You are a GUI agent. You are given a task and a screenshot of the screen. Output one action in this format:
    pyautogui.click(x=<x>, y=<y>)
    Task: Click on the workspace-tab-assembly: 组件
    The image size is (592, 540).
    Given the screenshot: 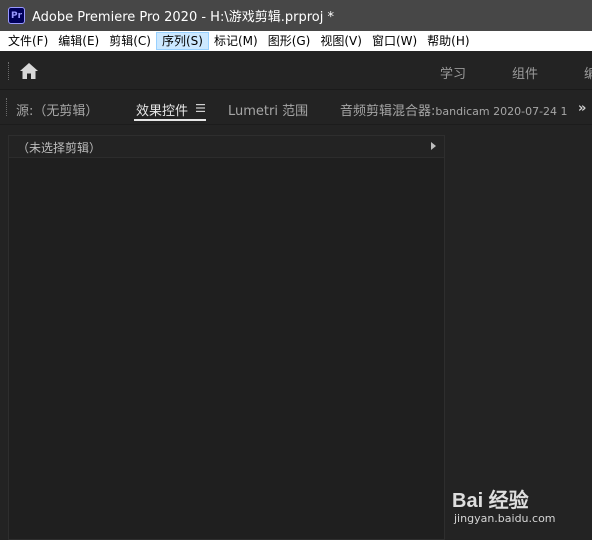 What is the action you would take?
    pyautogui.click(x=525, y=72)
    